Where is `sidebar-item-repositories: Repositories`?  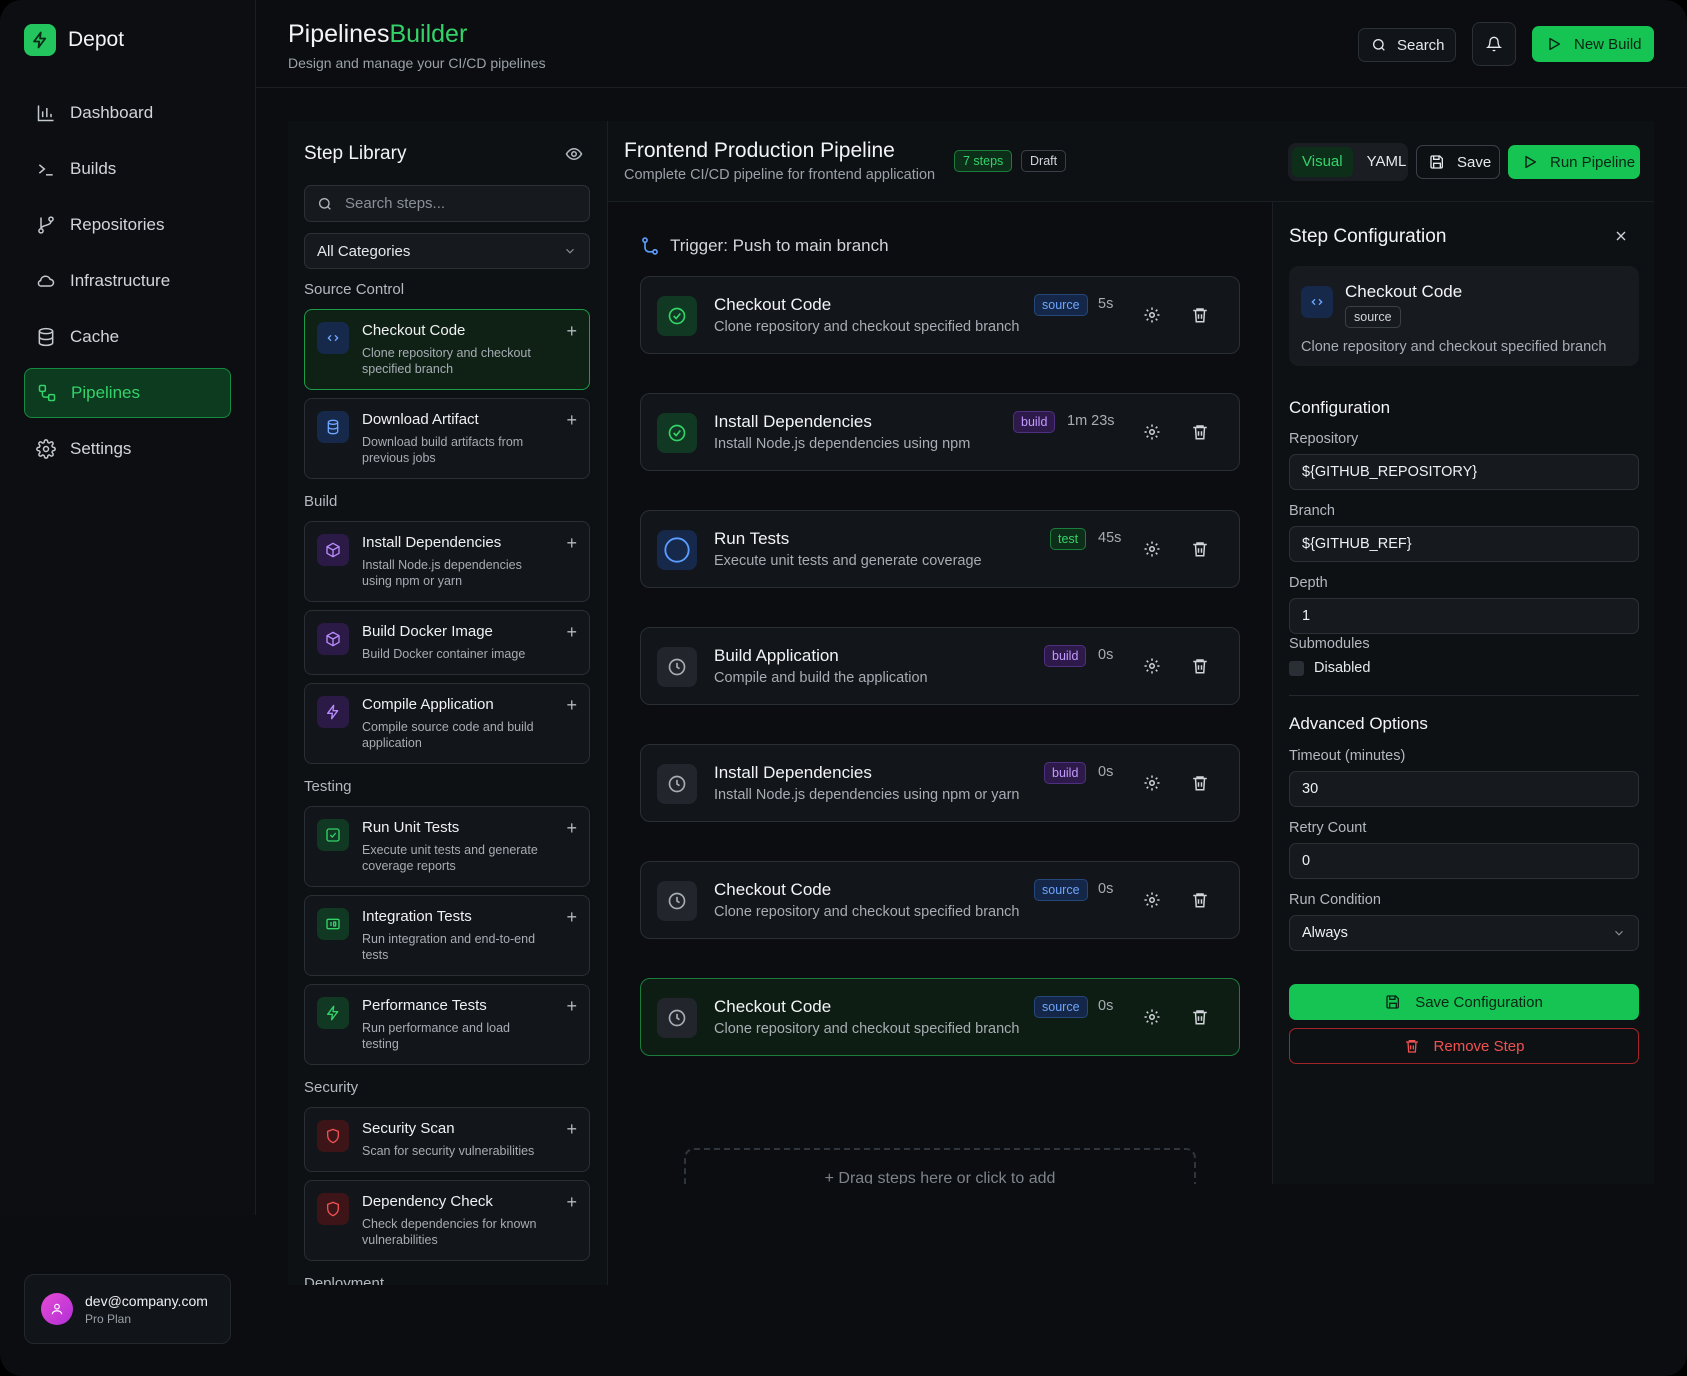 sidebar-item-repositories: Repositories is located at coordinates (127, 225).